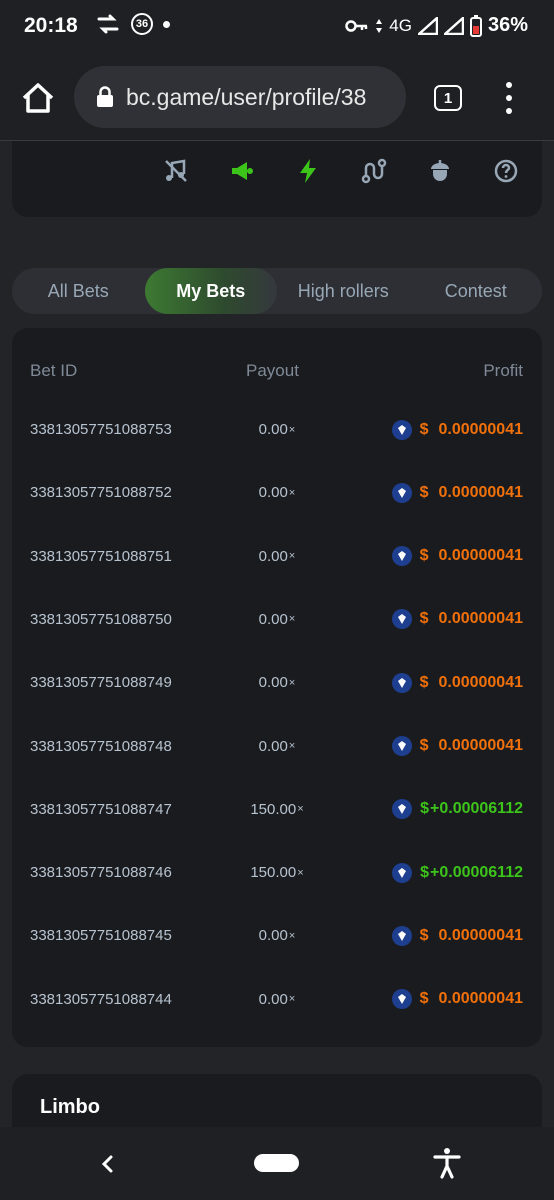 The width and height of the screenshot is (554, 1200). What do you see at coordinates (101, 873) in the screenshot?
I see `bet-id: 33813057751088746` at bounding box center [101, 873].